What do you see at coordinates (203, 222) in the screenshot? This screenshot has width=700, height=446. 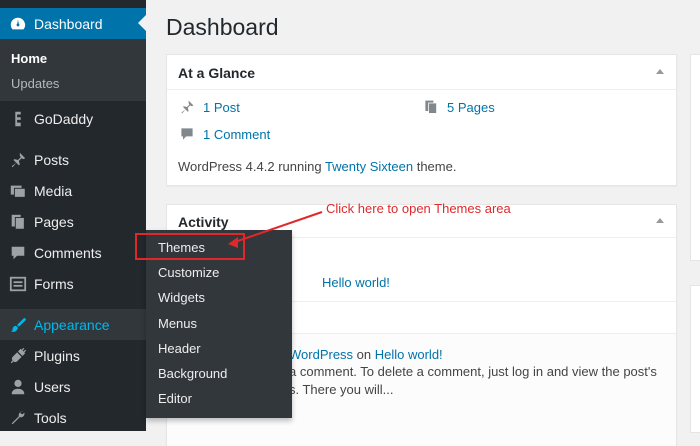 I see `widget-title: Activity` at bounding box center [203, 222].